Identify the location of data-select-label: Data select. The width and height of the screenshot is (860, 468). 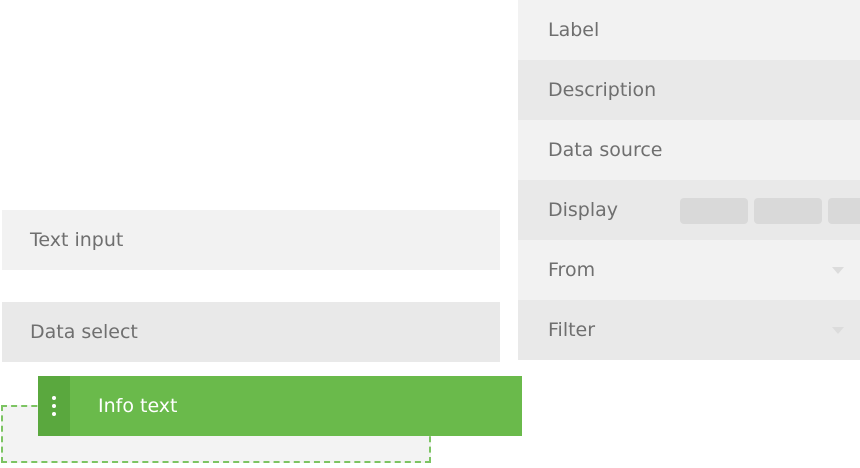
(84, 332).